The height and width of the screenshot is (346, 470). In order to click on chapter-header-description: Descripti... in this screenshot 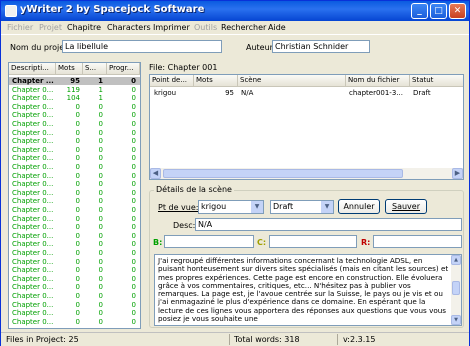, I will do `click(32, 69)`.